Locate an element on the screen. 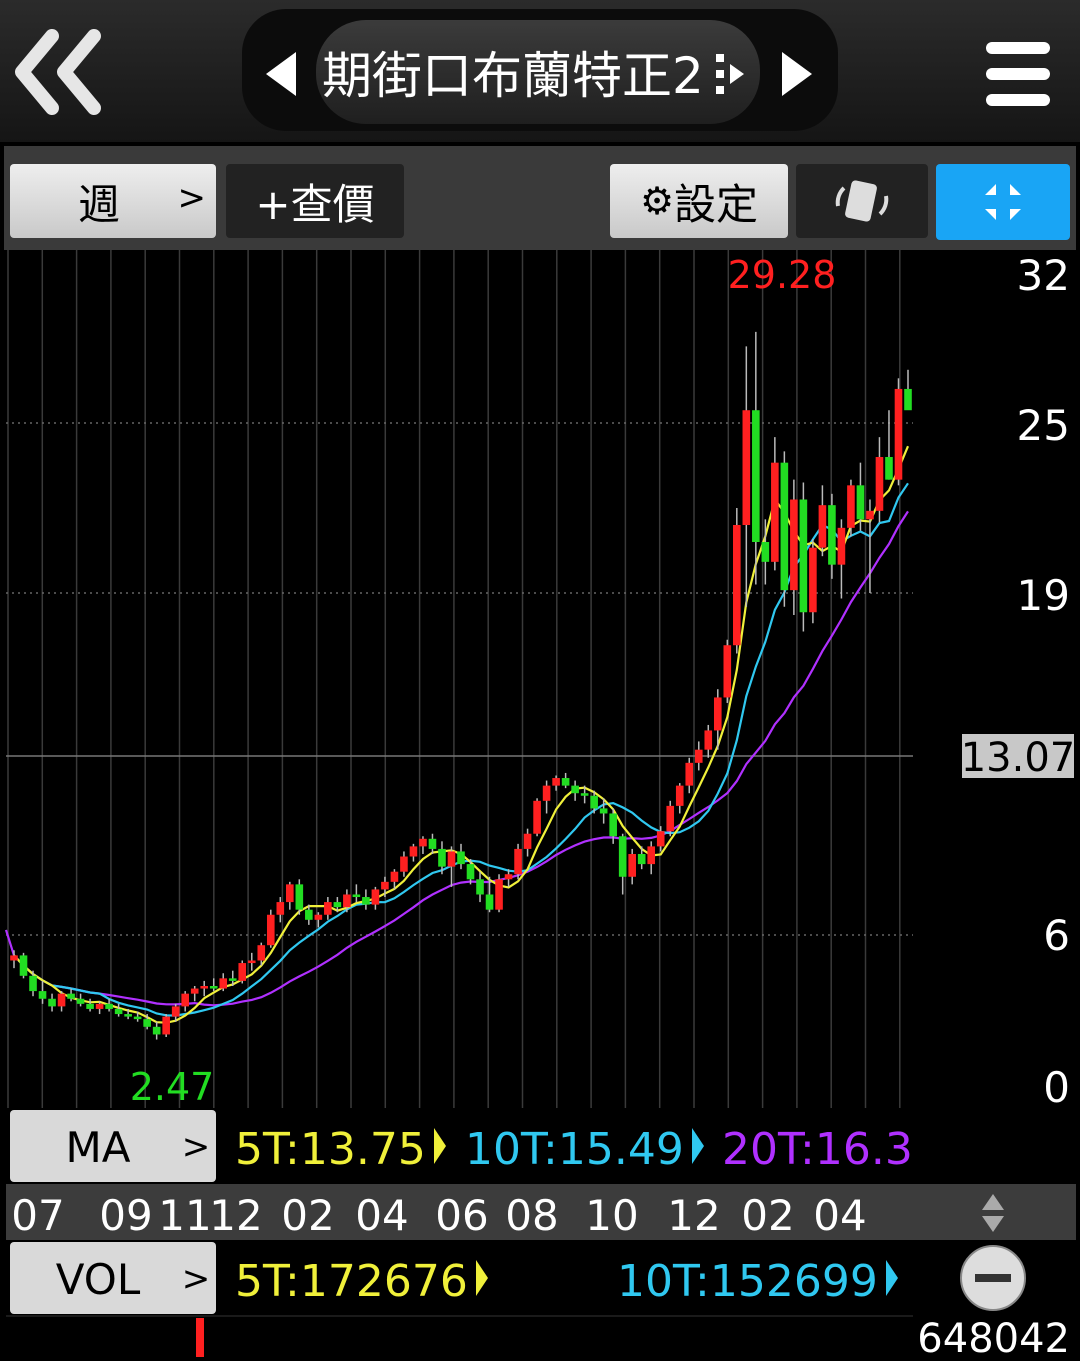  x-tick-label: 07 is located at coordinates (37, 1215).